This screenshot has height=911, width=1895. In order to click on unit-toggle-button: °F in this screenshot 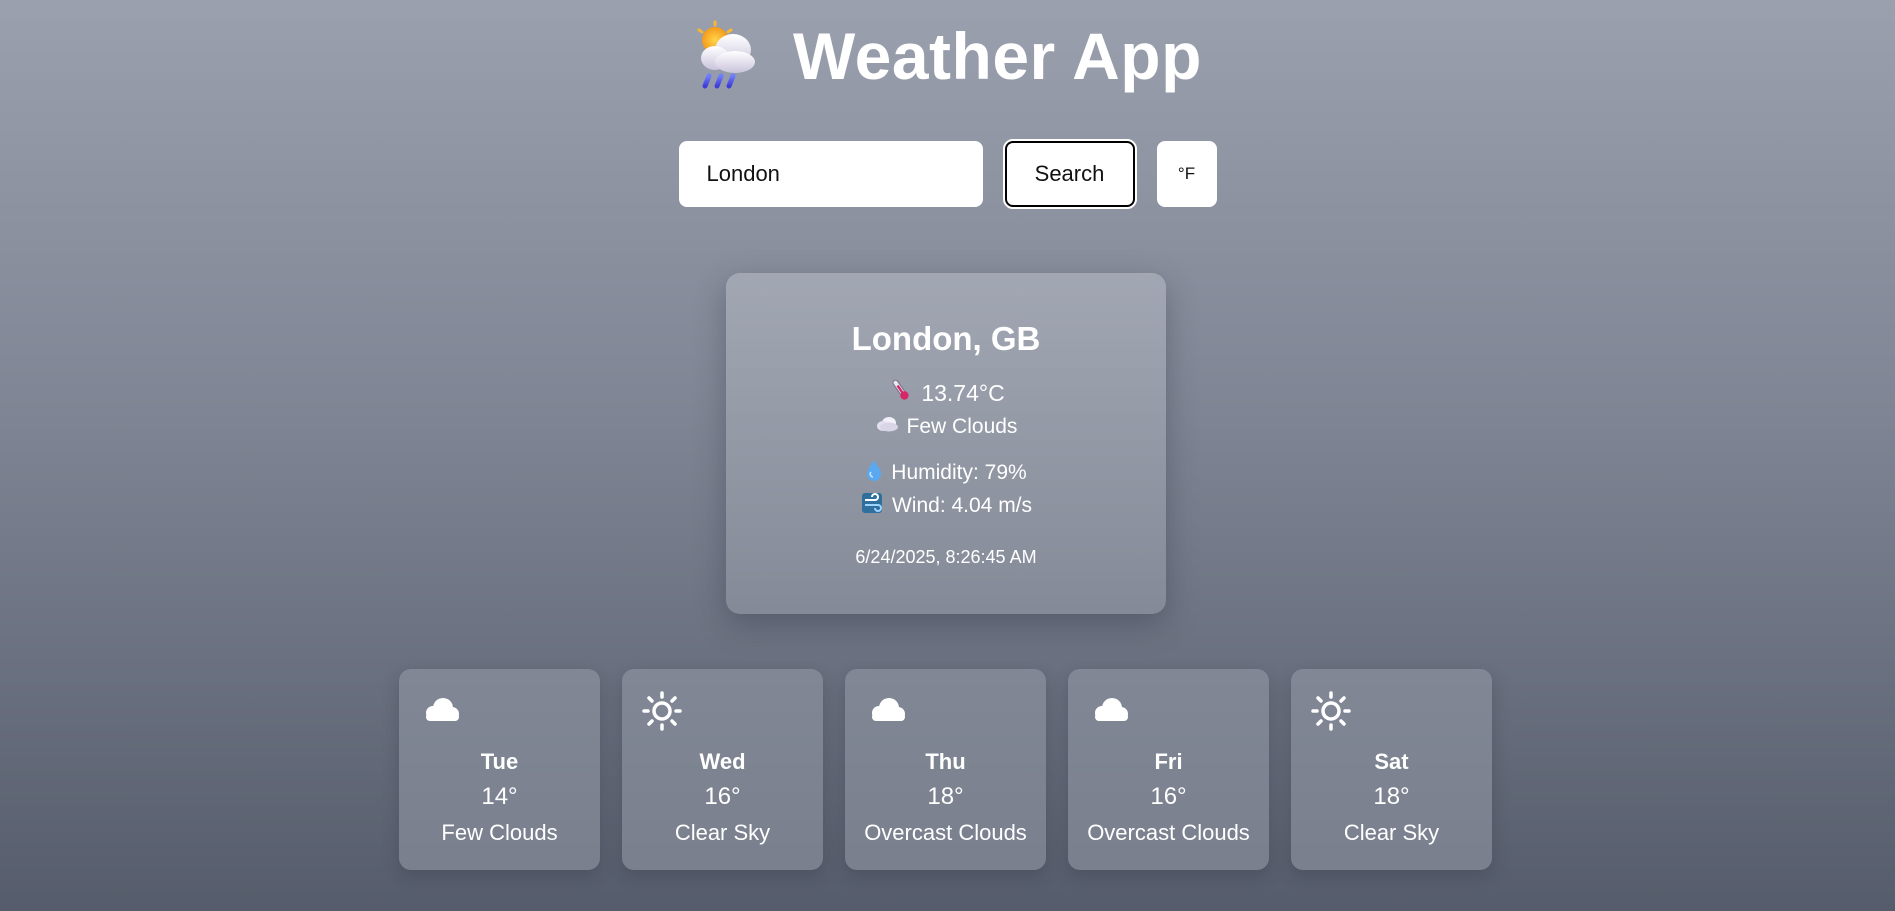, I will do `click(1186, 174)`.